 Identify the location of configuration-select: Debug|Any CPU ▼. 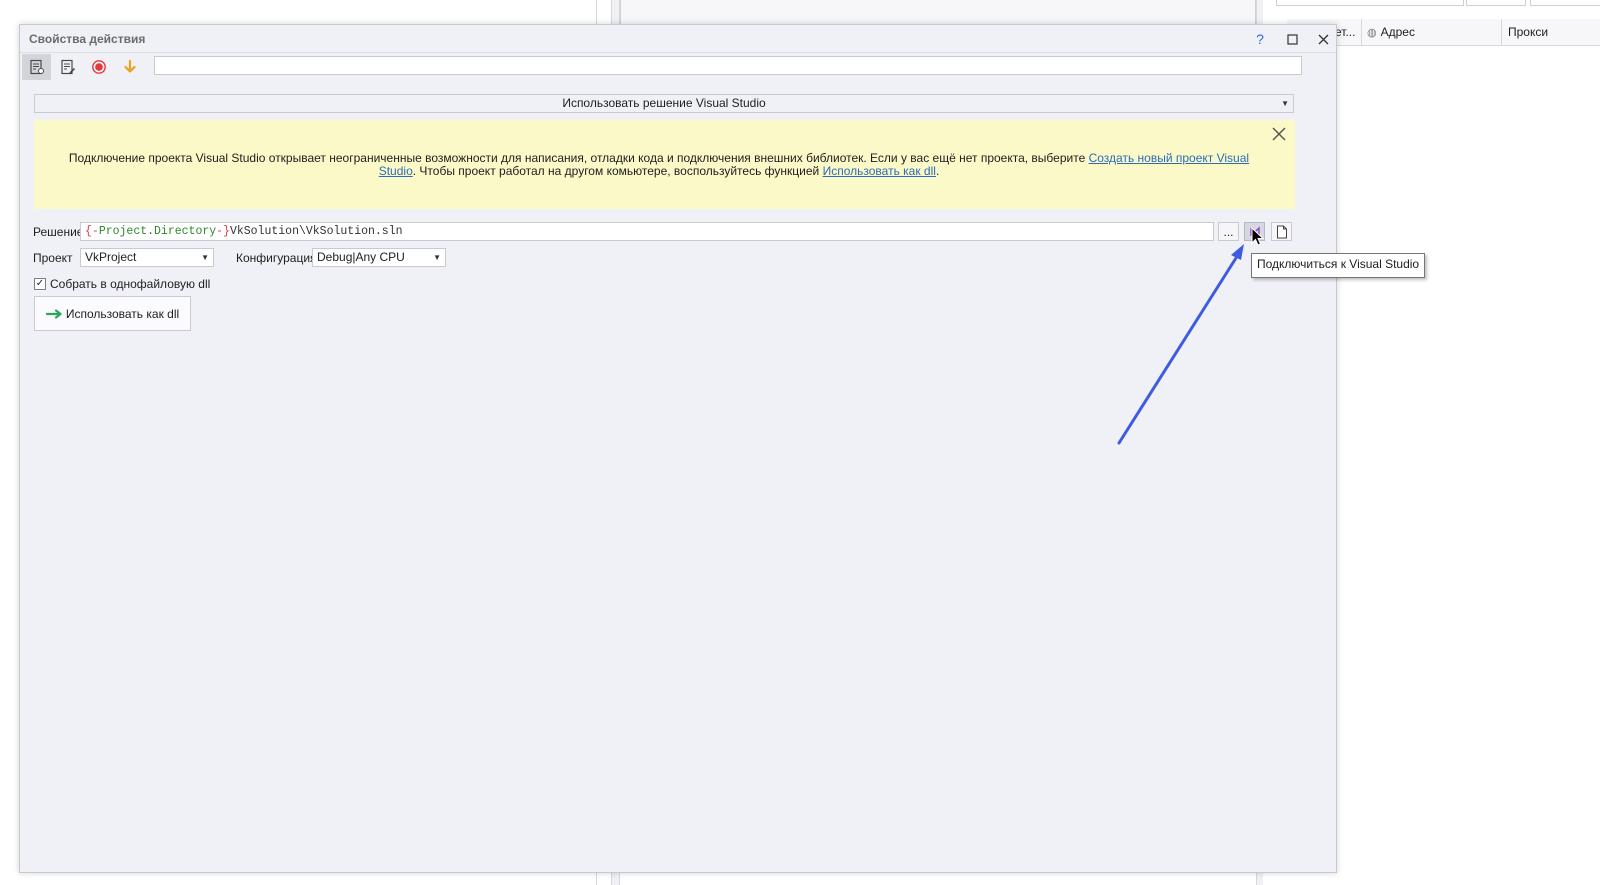
(379, 257).